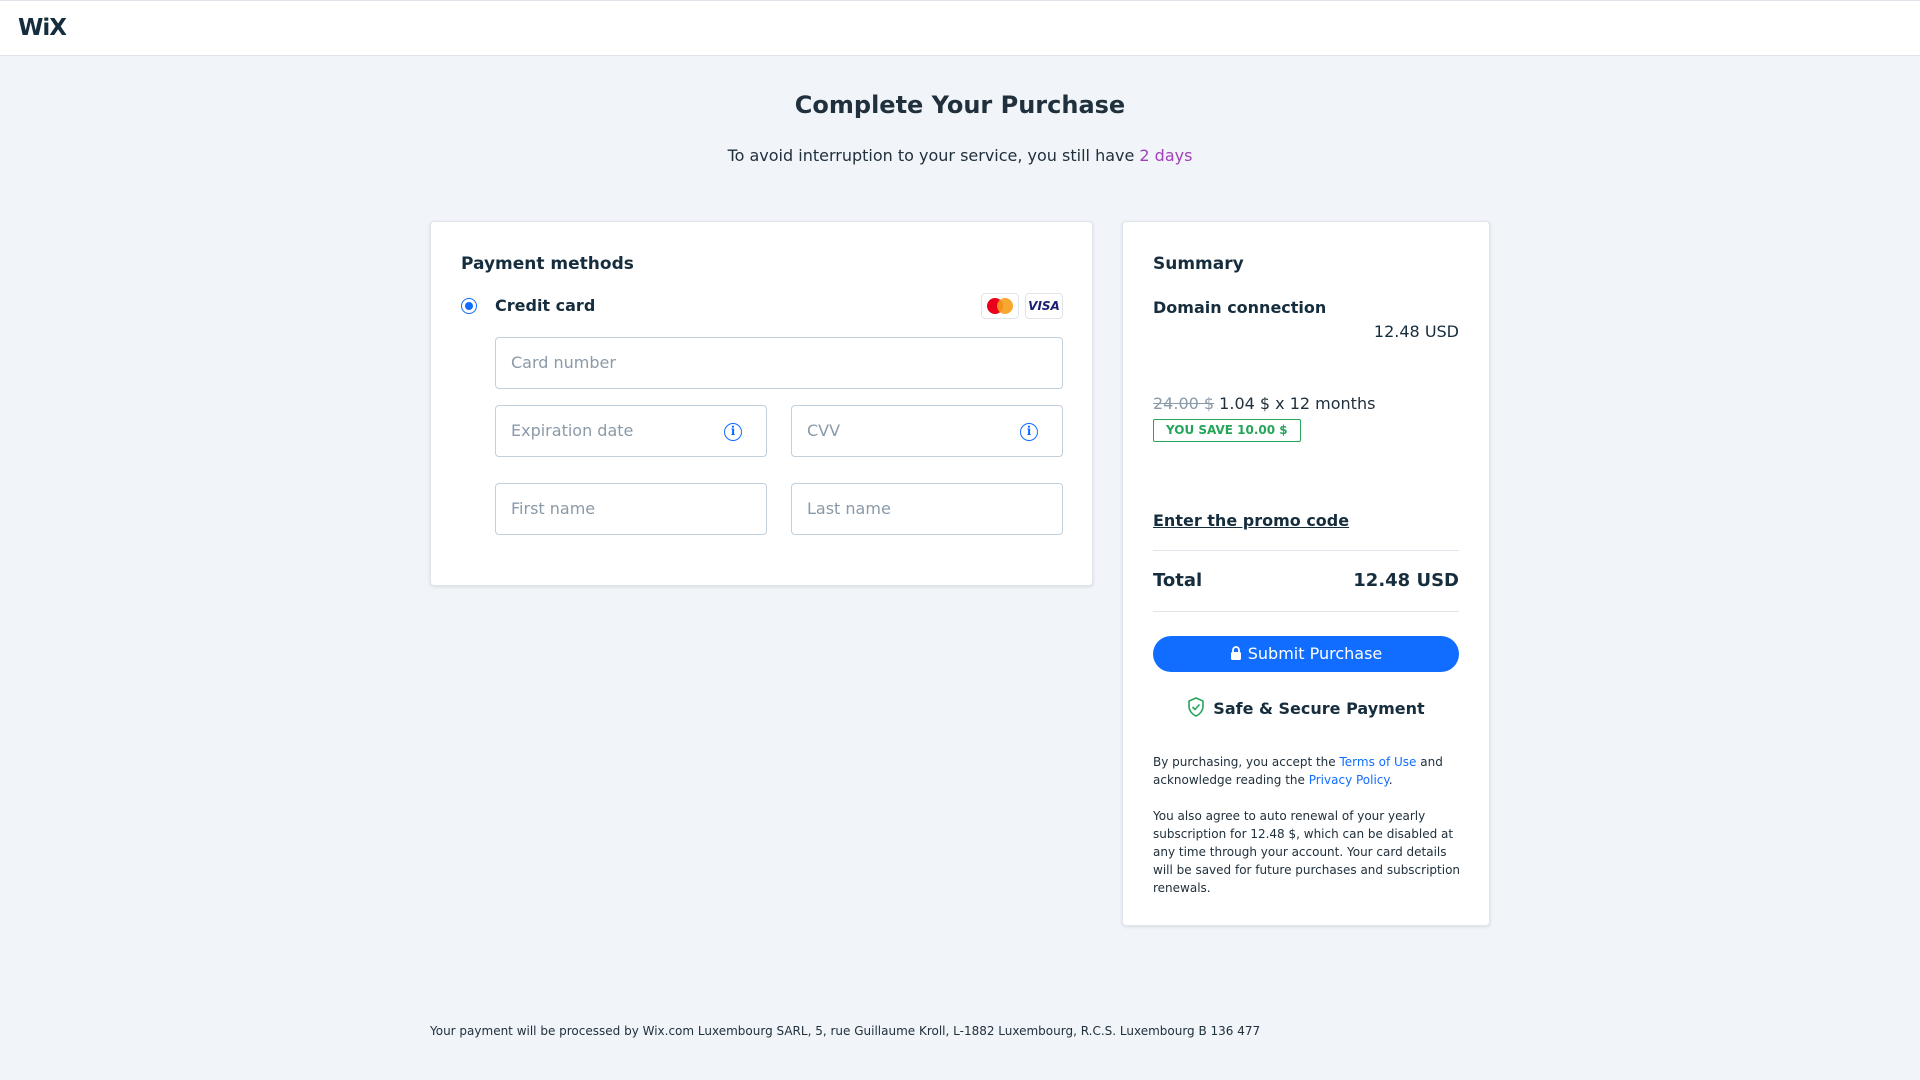 The height and width of the screenshot is (1080, 1920). I want to click on secure-payment-row: Safe & Secure Payment, so click(1306, 707).